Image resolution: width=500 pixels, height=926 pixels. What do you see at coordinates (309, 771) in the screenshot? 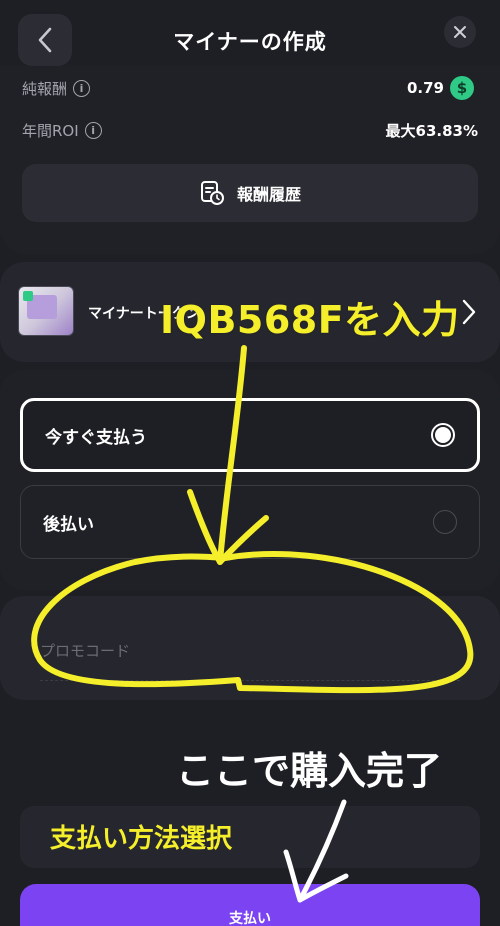
I see `purchase-complete-annotation: ここで購入完了` at bounding box center [309, 771].